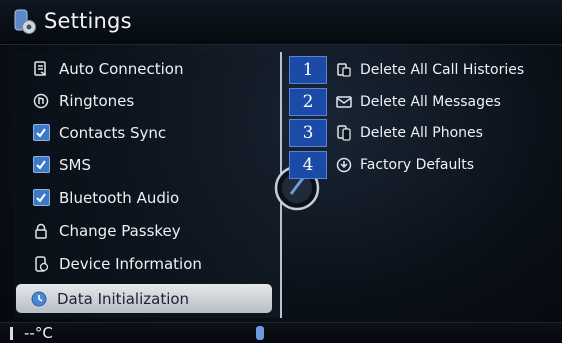 The width and height of the screenshot is (562, 343). Describe the element at coordinates (130, 263) in the screenshot. I see `menu-item-label: Device Information` at that location.